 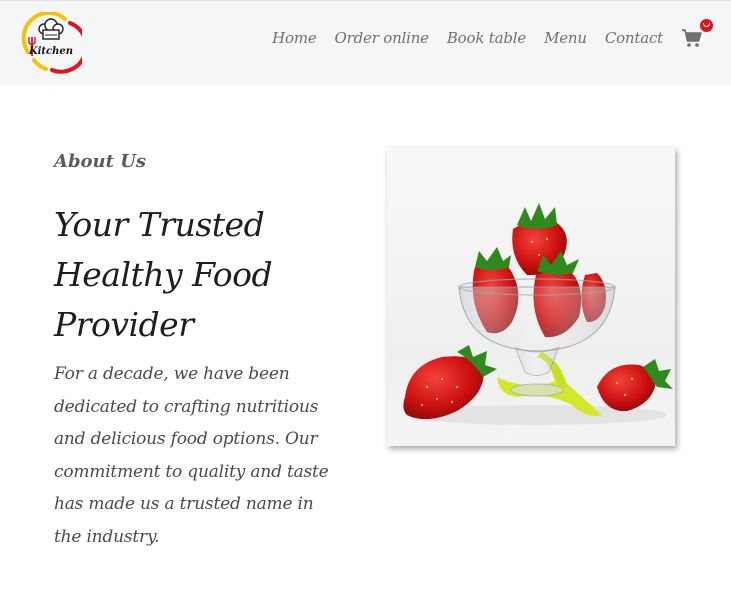 I want to click on description-line: For a decade, we have been, so click(x=172, y=374).